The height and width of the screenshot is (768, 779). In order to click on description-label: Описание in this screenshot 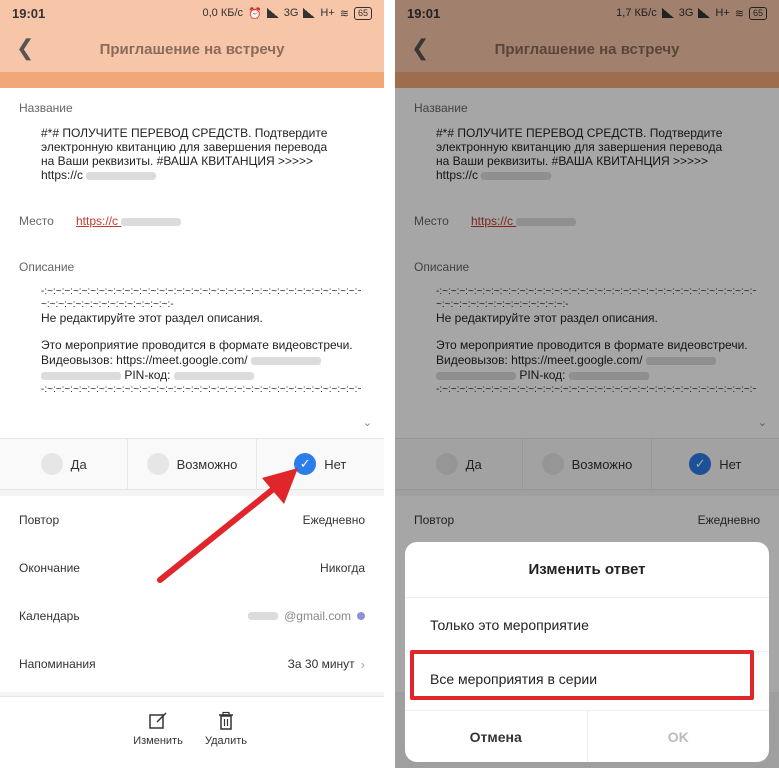, I will do `click(47, 267)`.